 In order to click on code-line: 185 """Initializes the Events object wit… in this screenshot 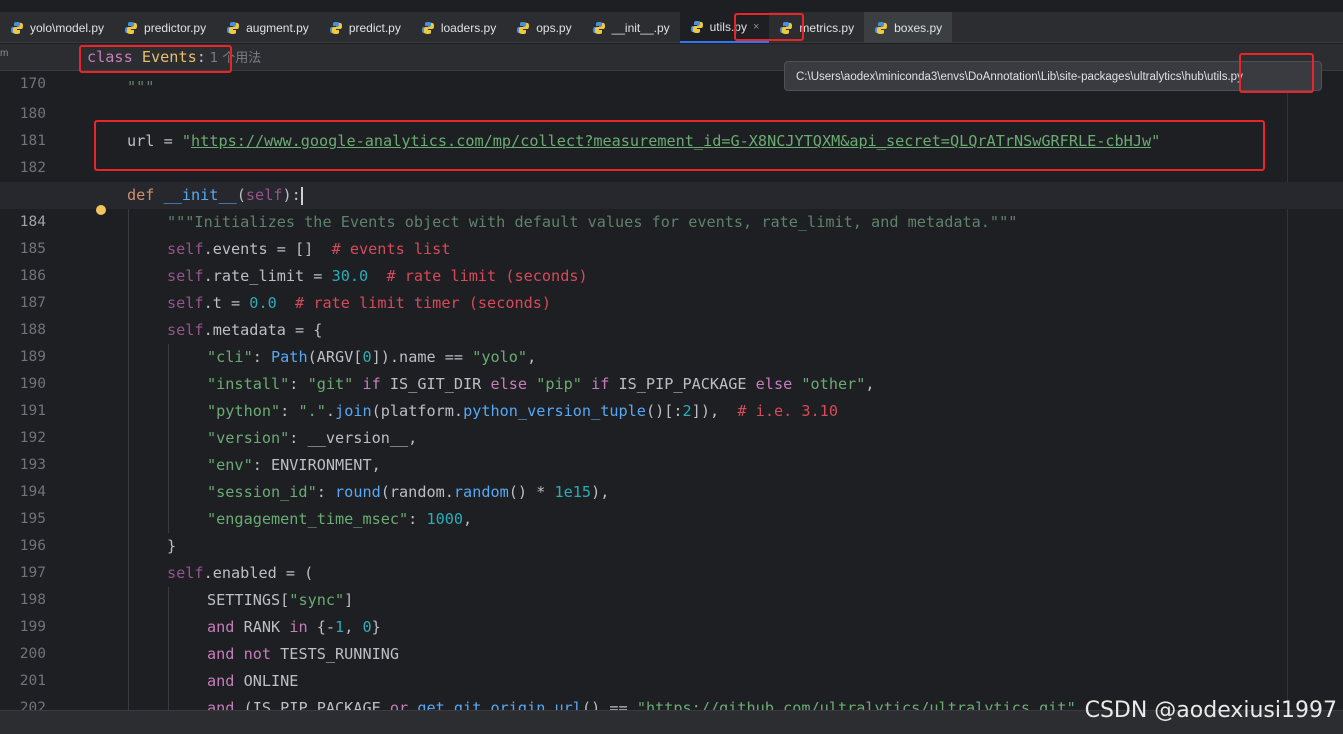, I will do `click(671, 233)`.